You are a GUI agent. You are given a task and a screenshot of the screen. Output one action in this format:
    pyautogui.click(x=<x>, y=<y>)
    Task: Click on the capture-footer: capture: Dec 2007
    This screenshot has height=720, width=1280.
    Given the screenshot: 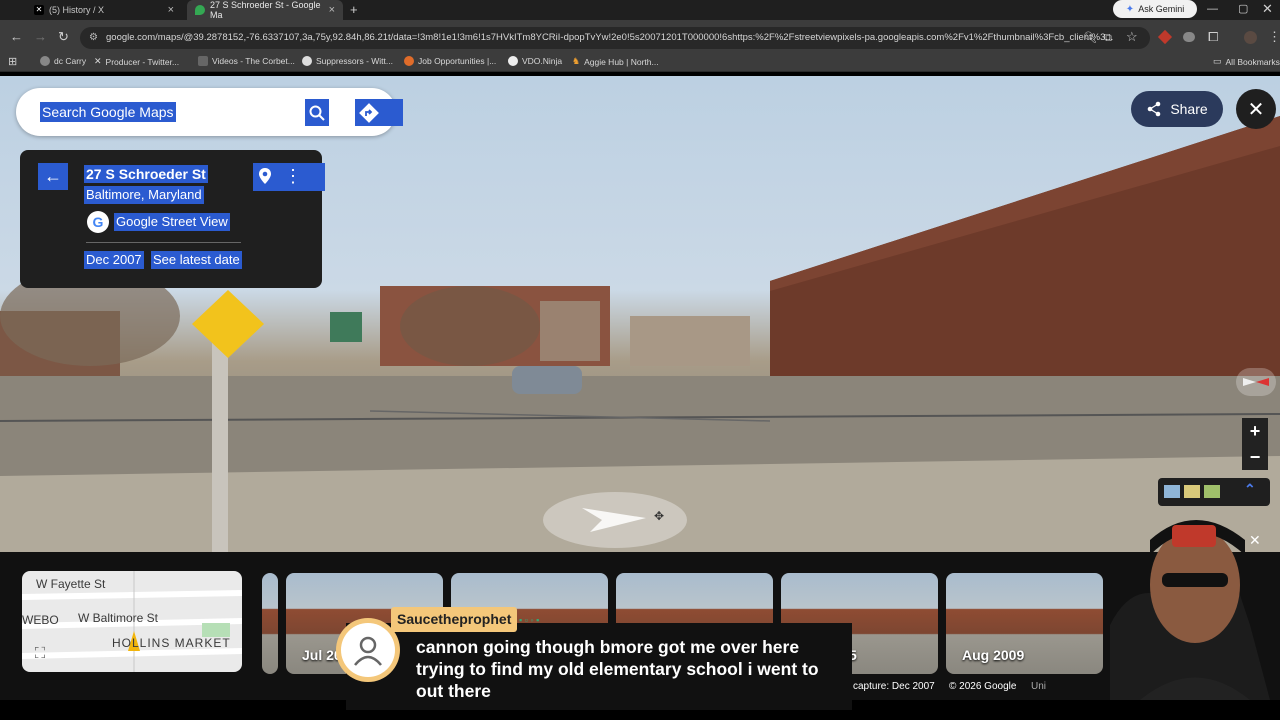 What is the action you would take?
    pyautogui.click(x=894, y=686)
    